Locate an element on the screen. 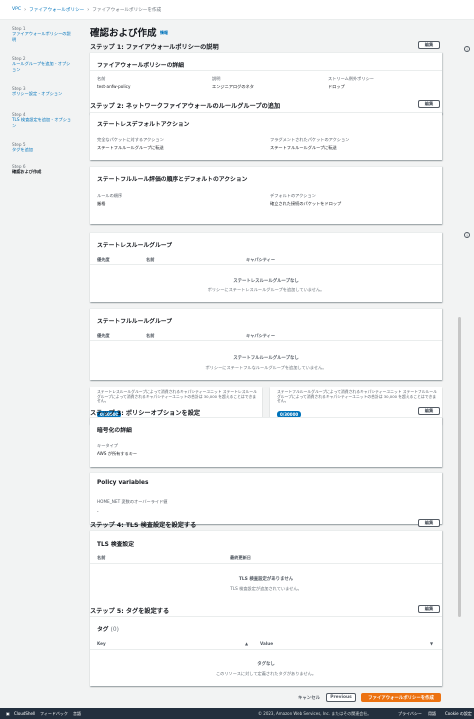 This screenshot has height=719, width=474. description-value: エンジニアログのネタ is located at coordinates (233, 86).